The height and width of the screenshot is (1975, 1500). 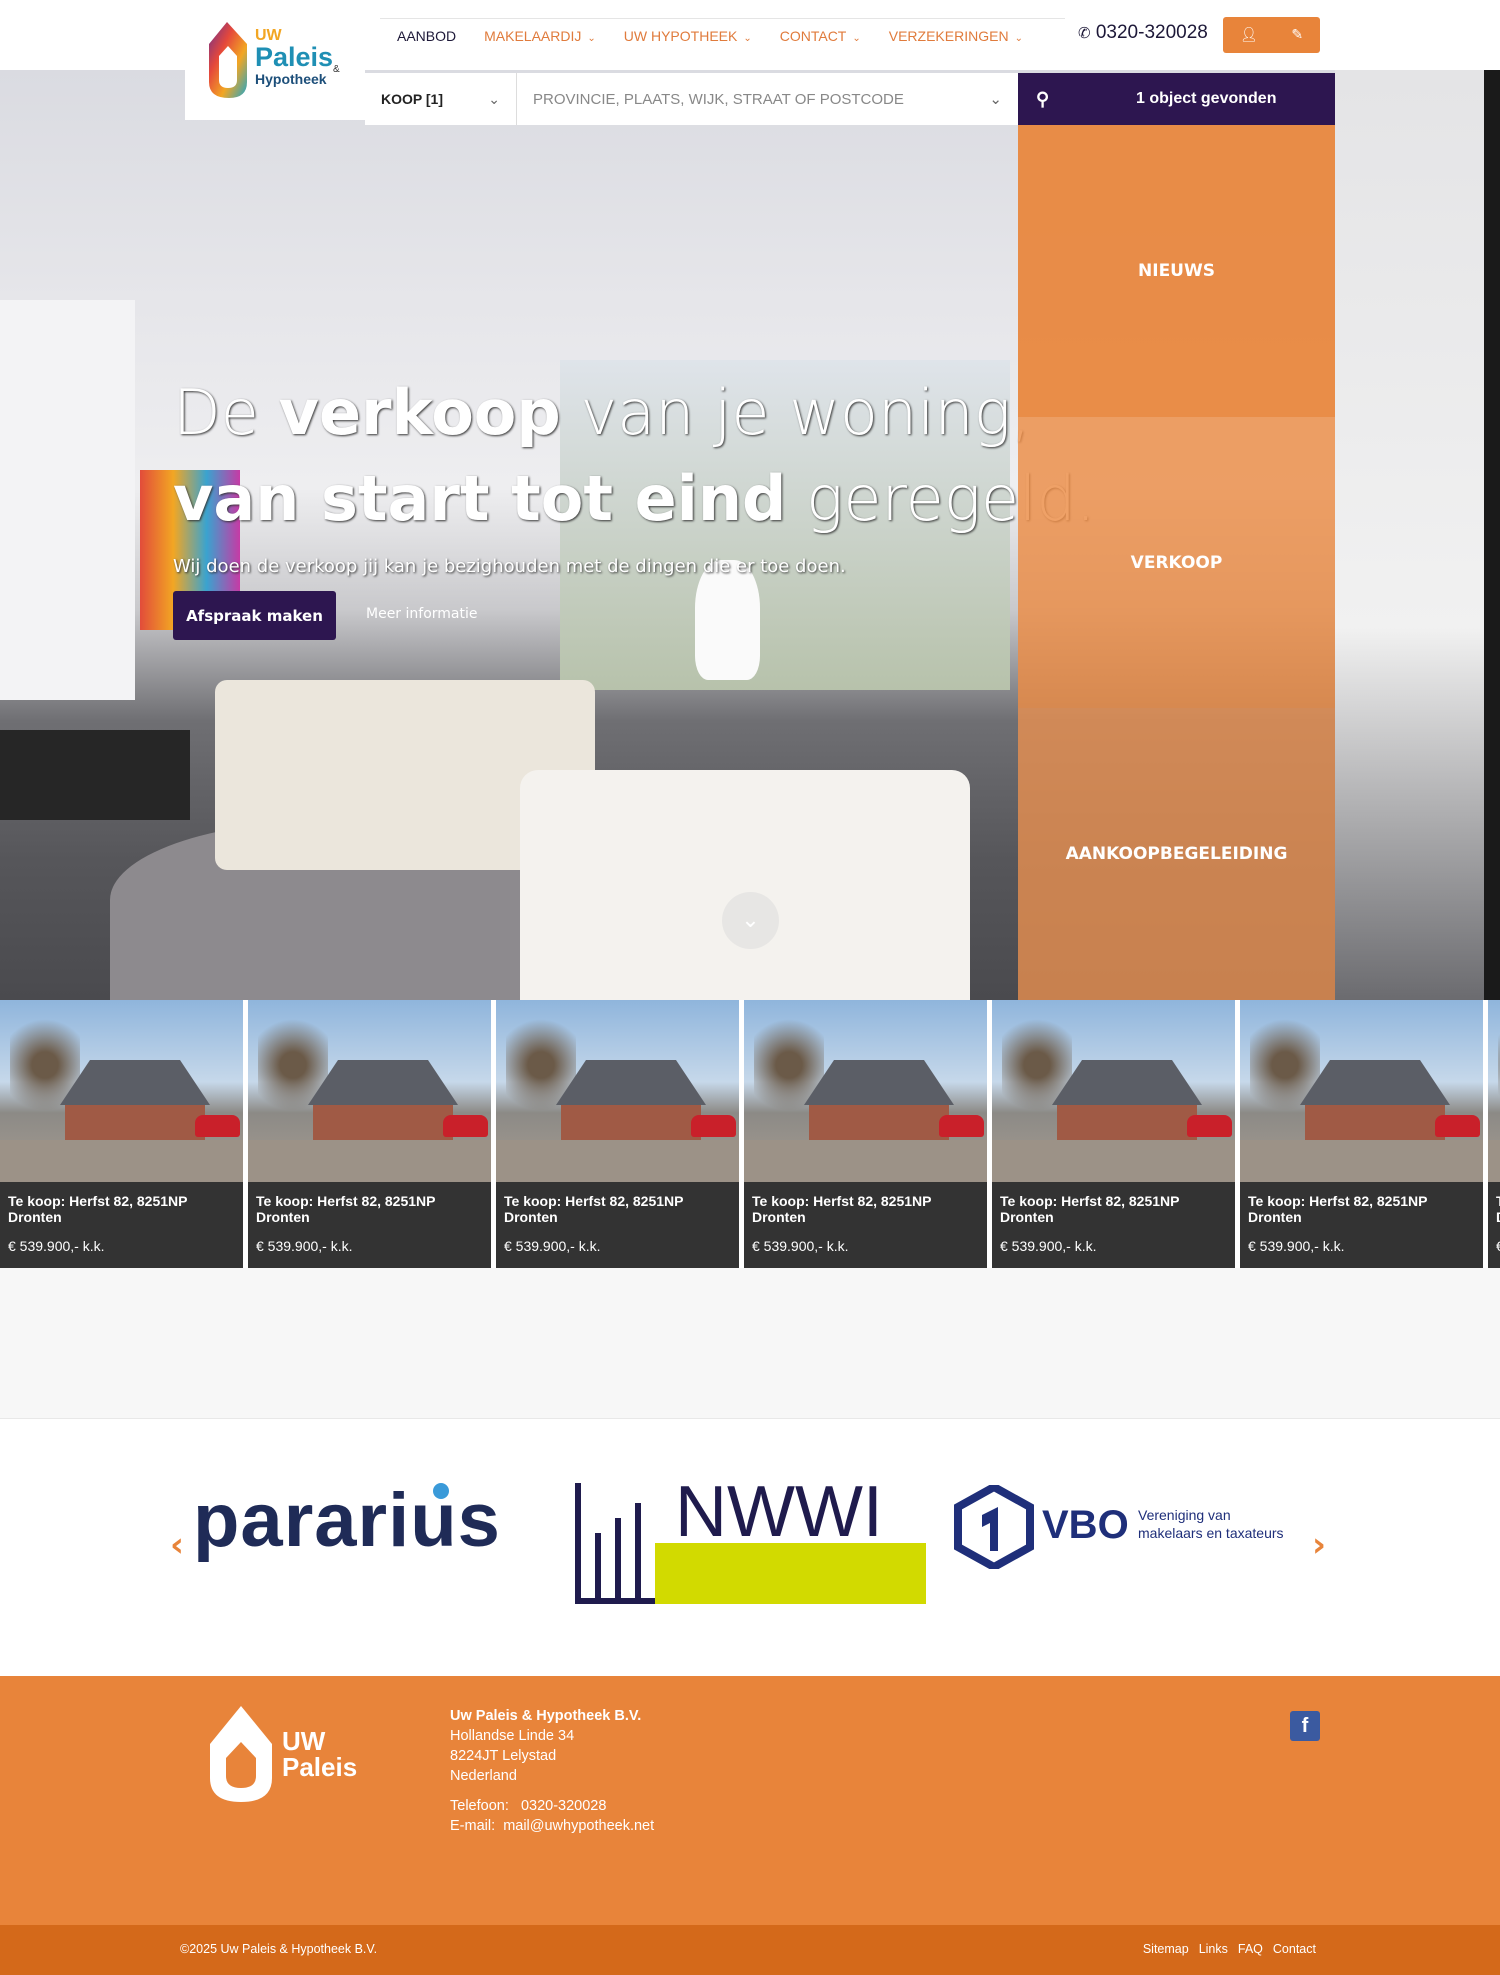 I want to click on nav-makelaardij: MAKELAARDIJ ⌄, so click(x=540, y=36).